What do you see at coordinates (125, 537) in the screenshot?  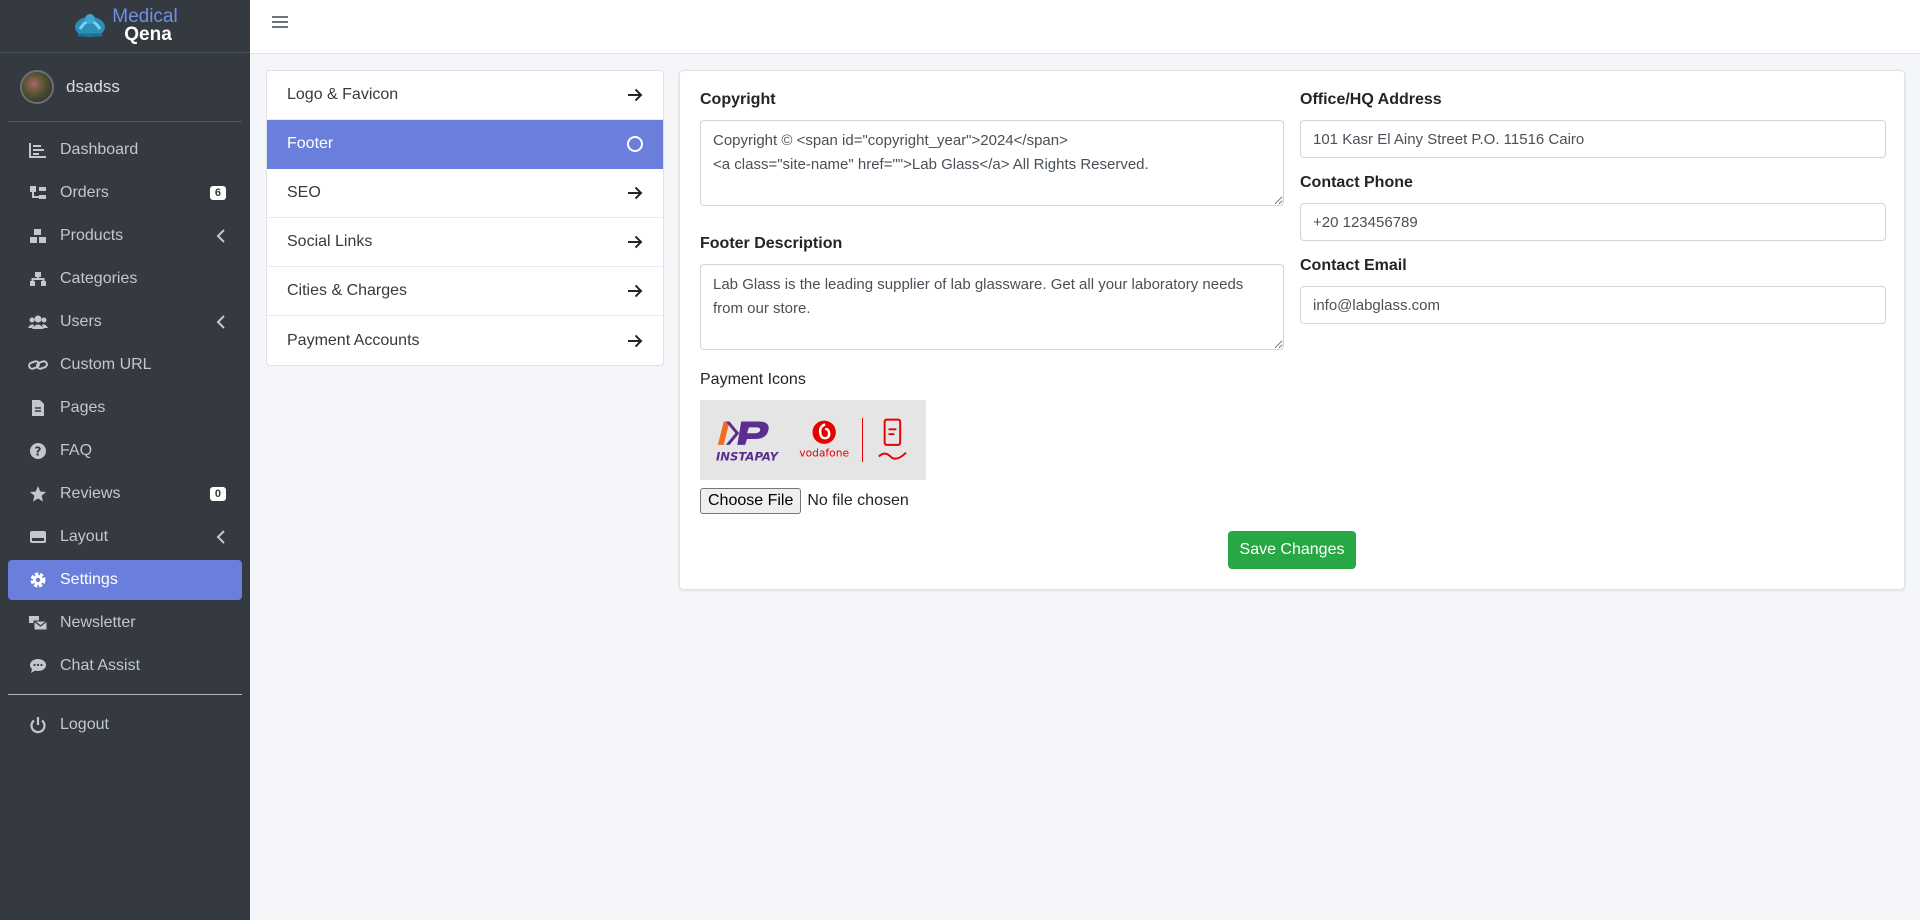 I see `sidebar-item-layout: Layout` at bounding box center [125, 537].